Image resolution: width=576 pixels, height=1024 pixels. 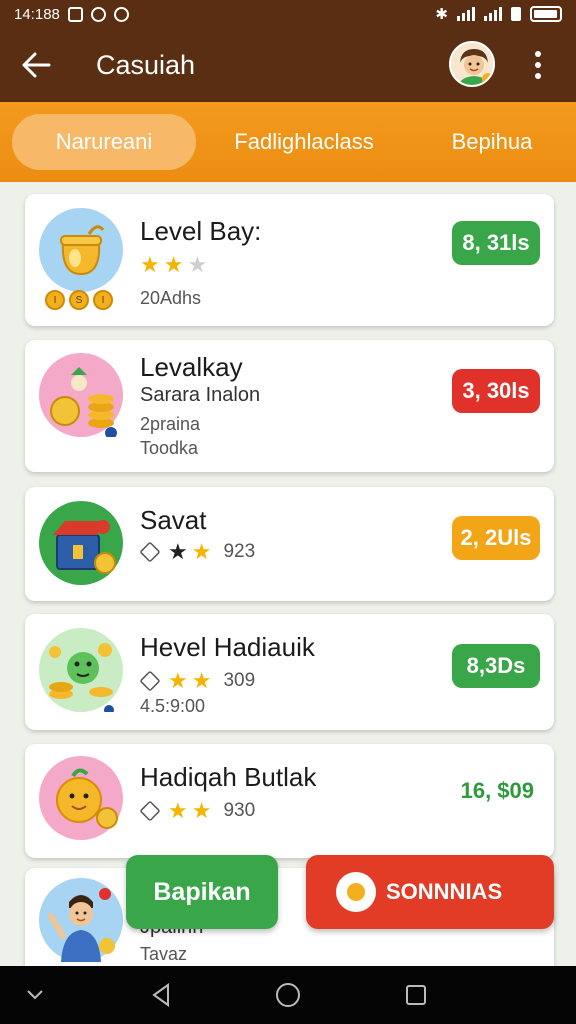 What do you see at coordinates (75, 14) in the screenshot?
I see `notification-icon` at bounding box center [75, 14].